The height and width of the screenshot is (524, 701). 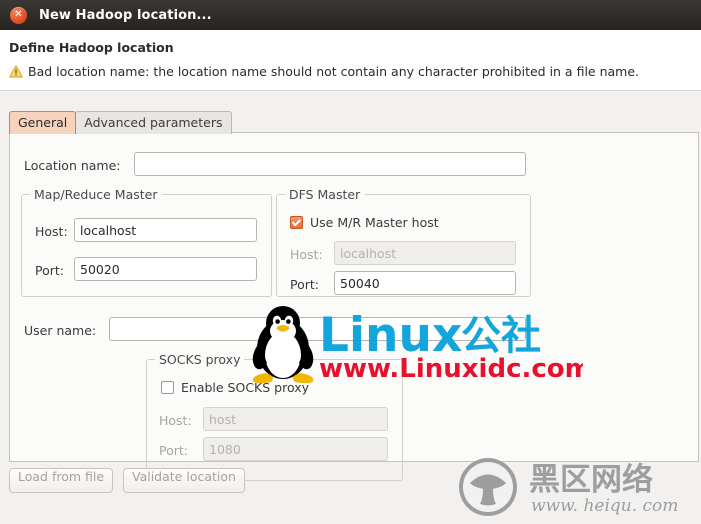 What do you see at coordinates (16, 71) in the screenshot?
I see `warning-triangle-icon` at bounding box center [16, 71].